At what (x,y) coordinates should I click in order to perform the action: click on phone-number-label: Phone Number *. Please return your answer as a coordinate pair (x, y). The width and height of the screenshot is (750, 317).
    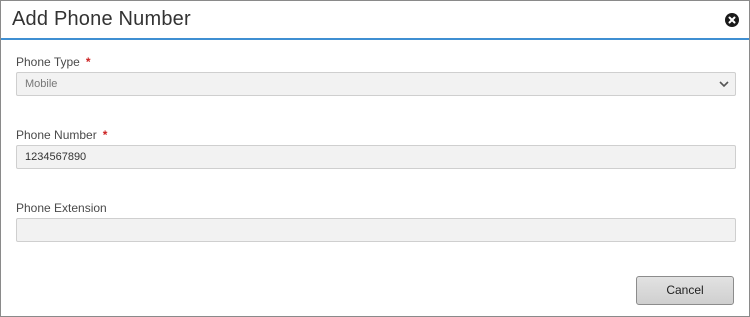
    Looking at the image, I should click on (61, 135).